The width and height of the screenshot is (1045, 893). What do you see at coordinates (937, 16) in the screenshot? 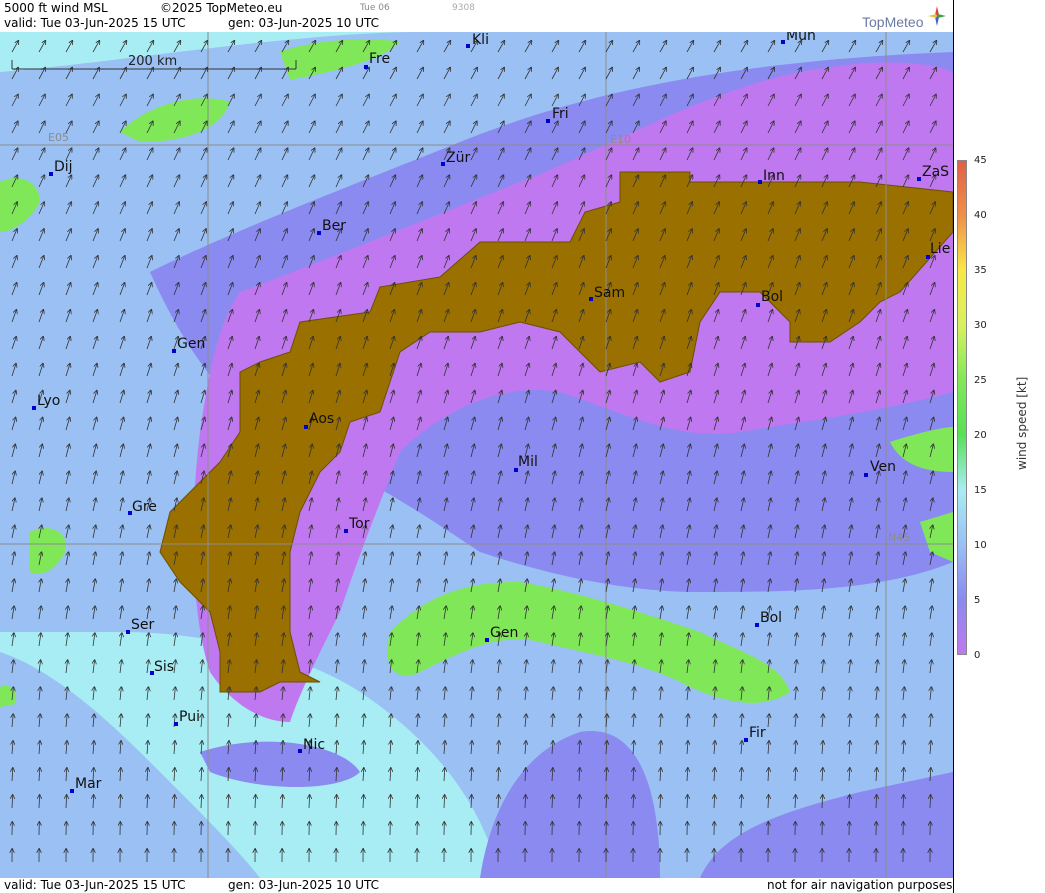
I see `compass-logo-icon` at bounding box center [937, 16].